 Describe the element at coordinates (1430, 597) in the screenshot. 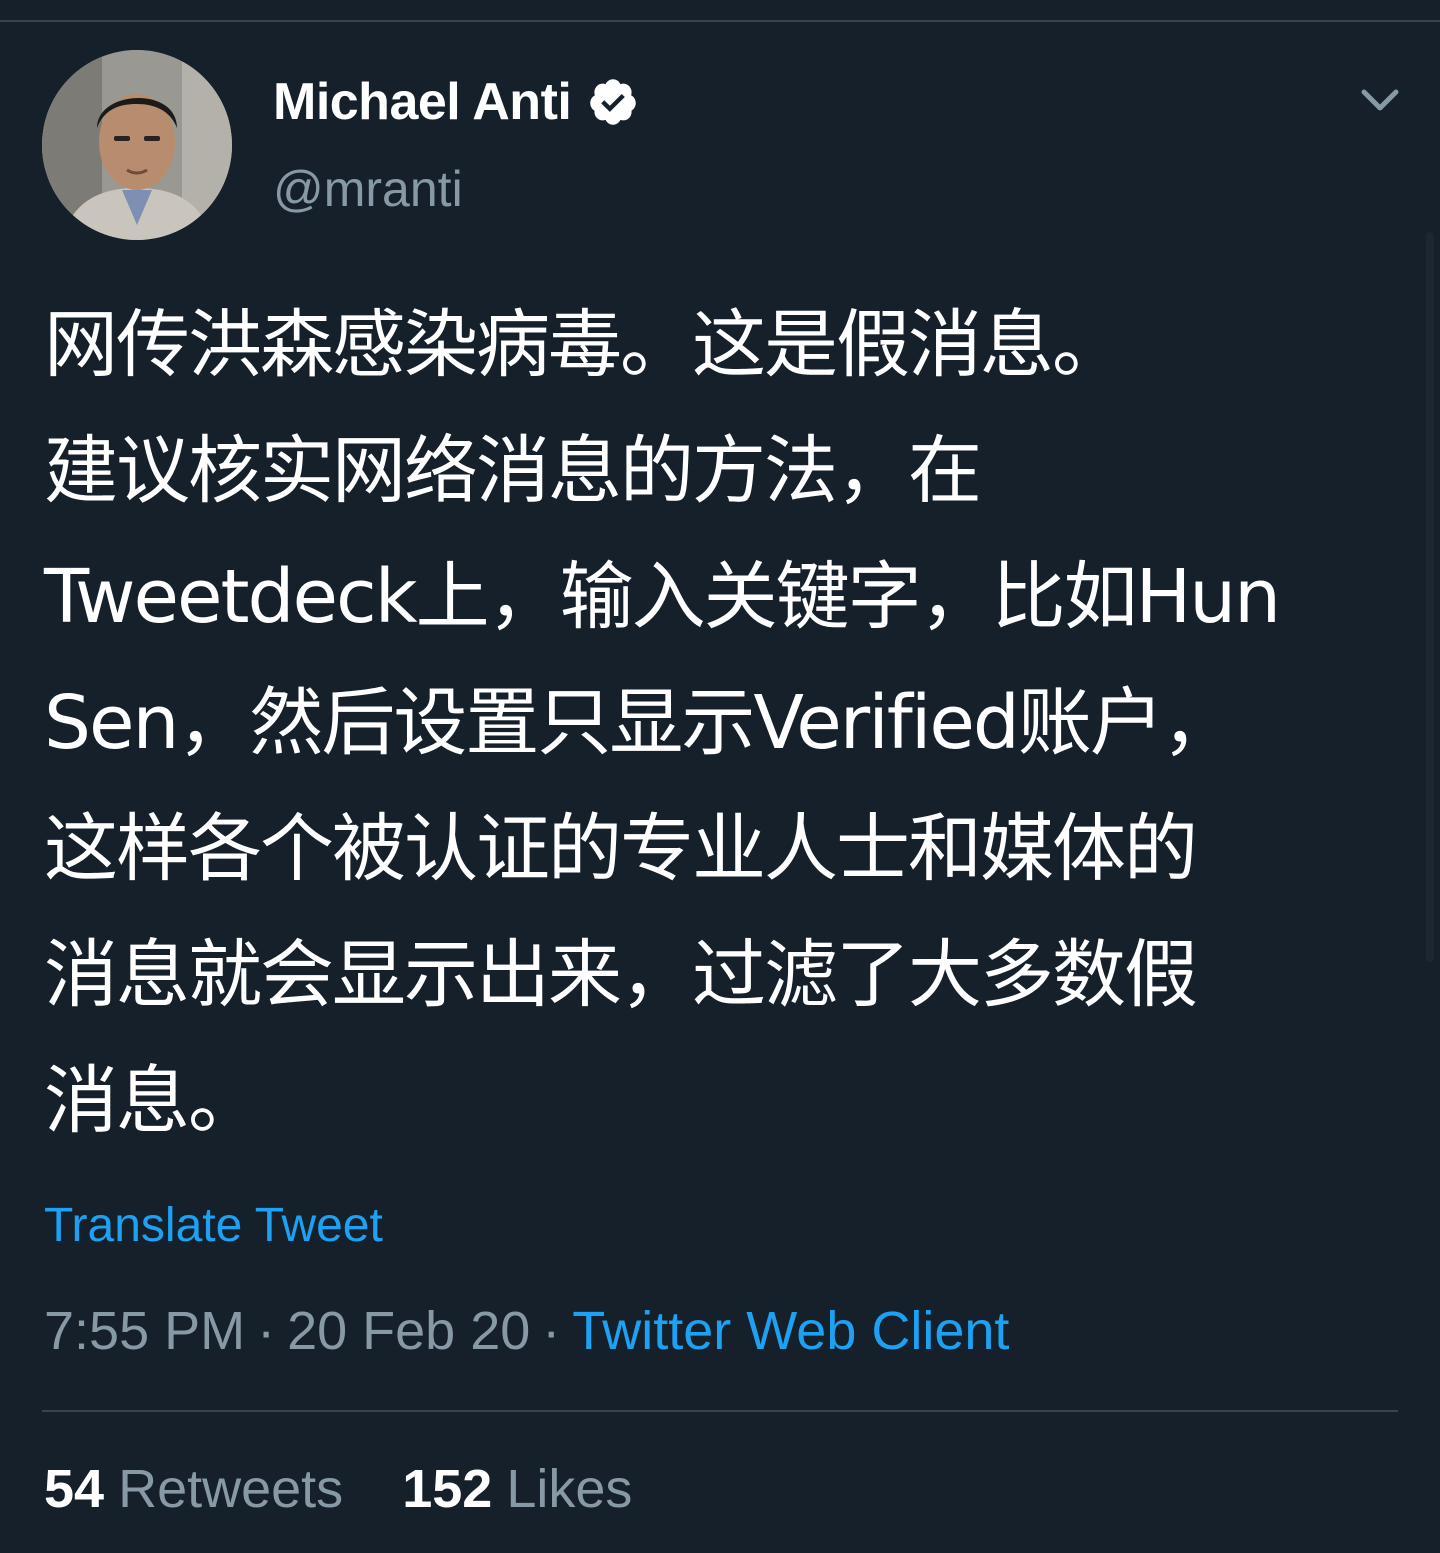

I see `scrollbar` at that location.